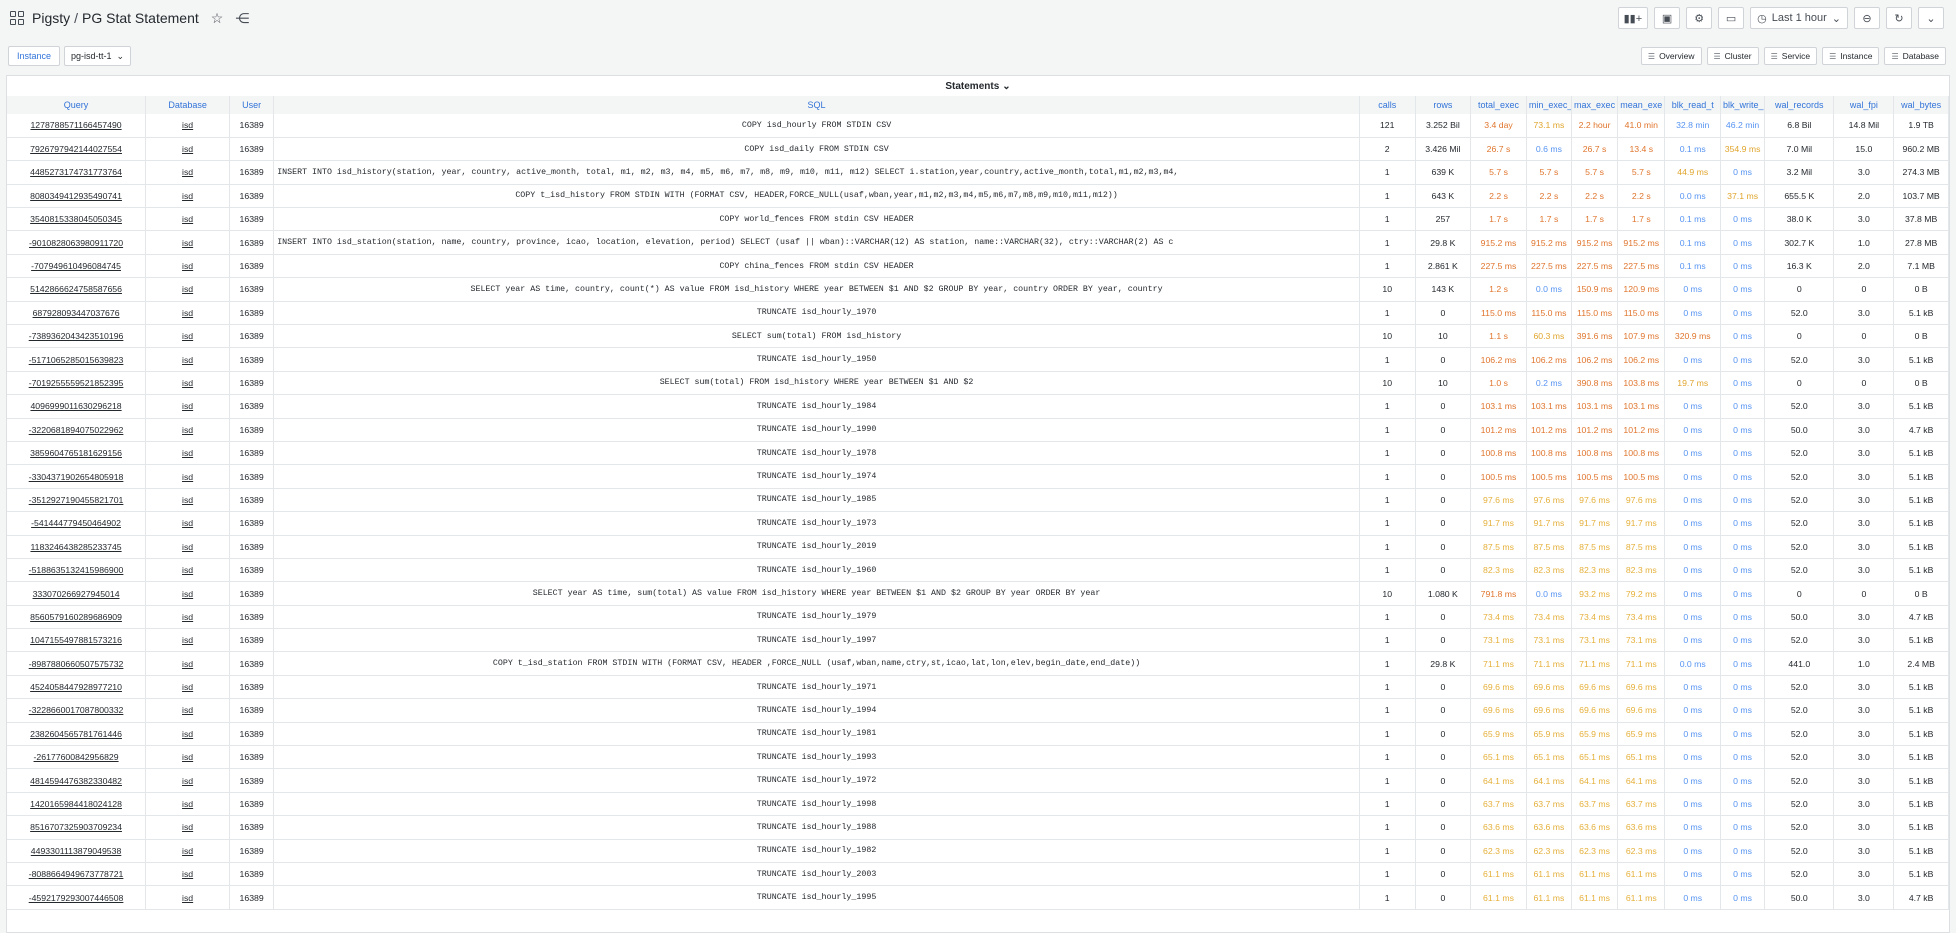 Image resolution: width=1956 pixels, height=933 pixels. What do you see at coordinates (77, 289) in the screenshot?
I see `query-id-link: 5142866624758587656` at bounding box center [77, 289].